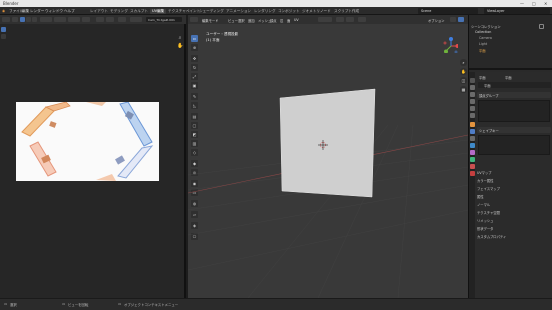  Describe the element at coordinates (472, 152) in the screenshot. I see `constraints-tab-icon` at that location.